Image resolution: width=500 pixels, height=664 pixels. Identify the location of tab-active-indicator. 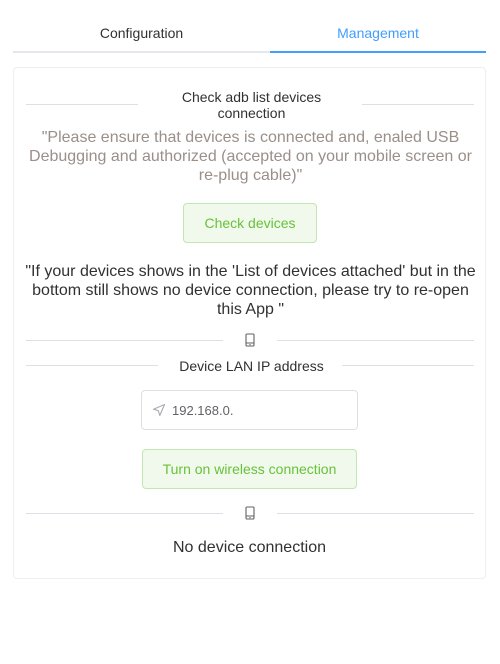
(378, 52).